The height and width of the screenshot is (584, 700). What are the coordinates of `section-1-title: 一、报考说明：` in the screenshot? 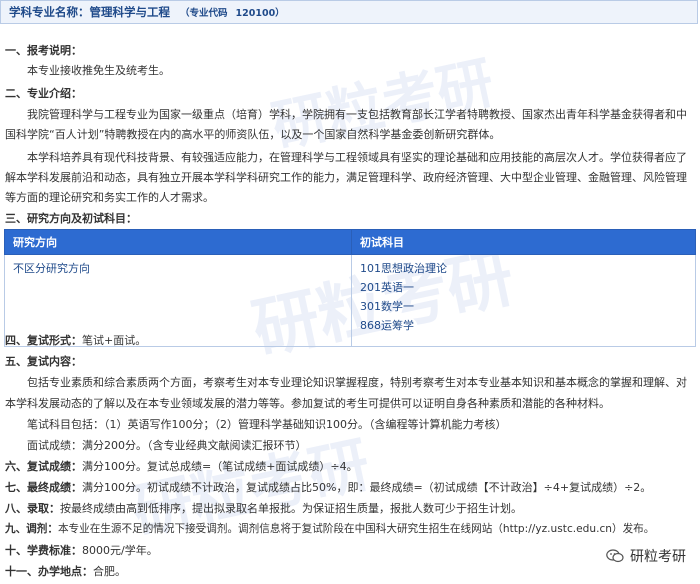 It's located at (43, 50).